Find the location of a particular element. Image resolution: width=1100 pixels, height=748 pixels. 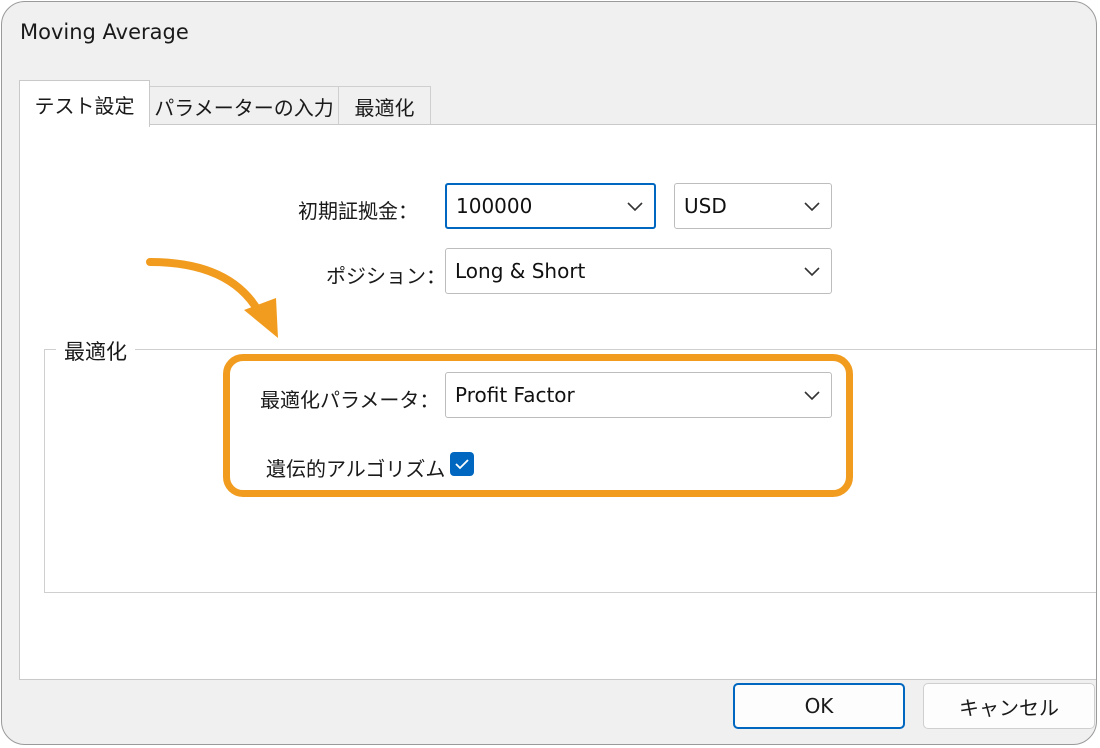

tab-test-settings: テスト設定 is located at coordinates (84, 103).